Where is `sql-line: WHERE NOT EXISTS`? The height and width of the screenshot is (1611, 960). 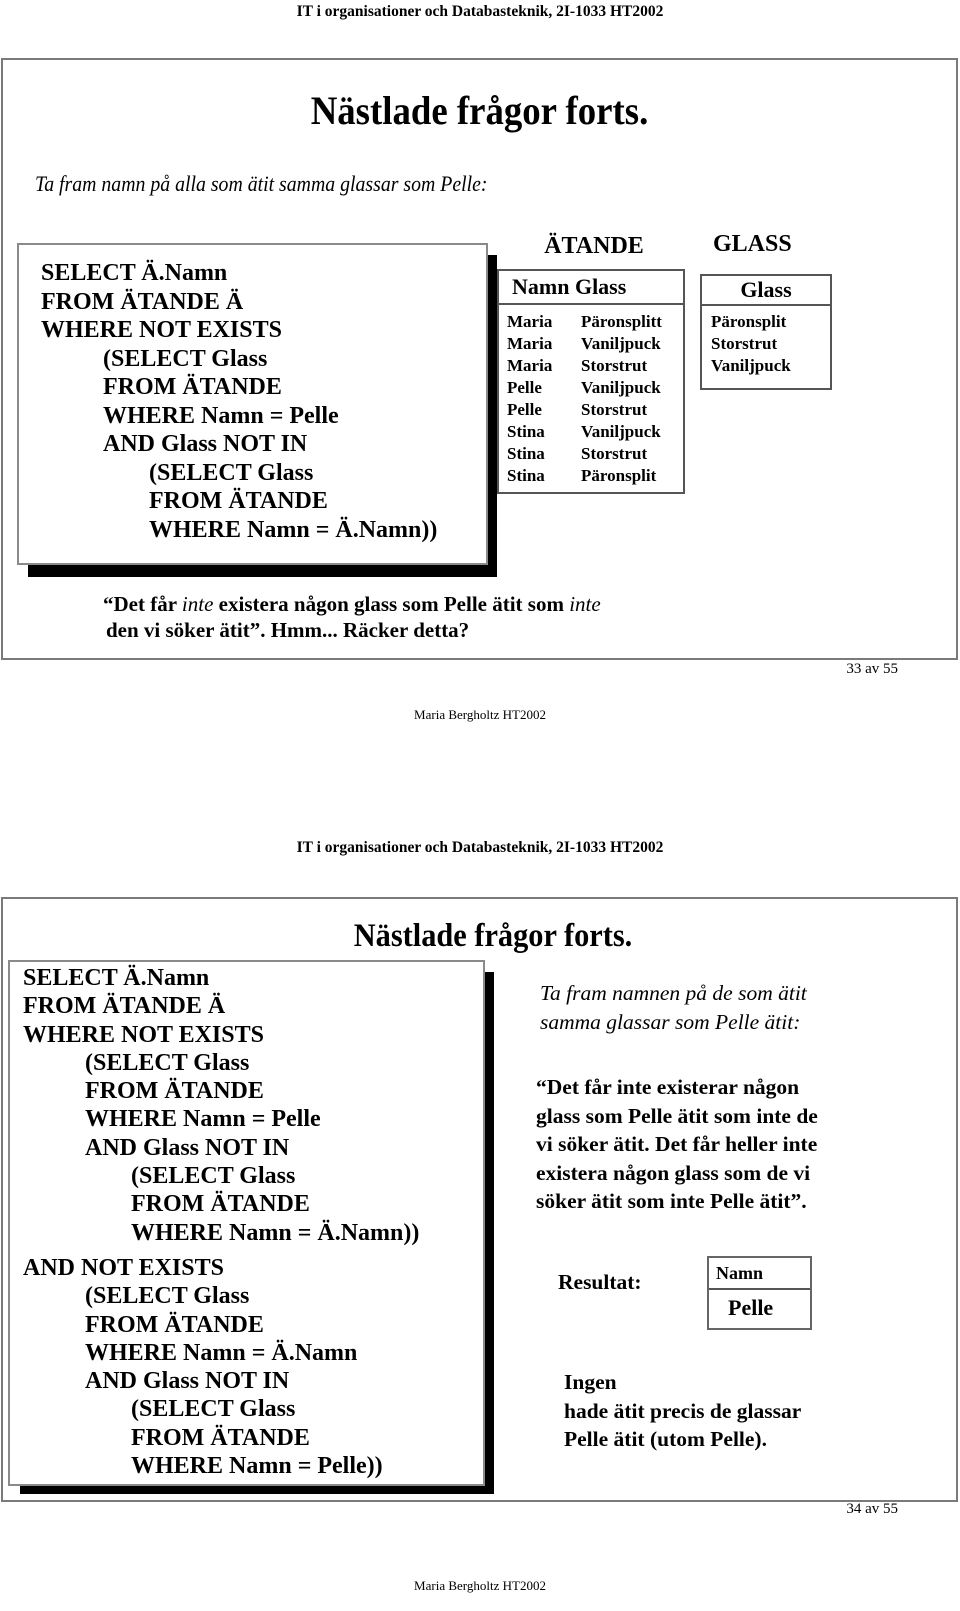
sql-line: WHERE NOT EXISTS is located at coordinates (143, 1034).